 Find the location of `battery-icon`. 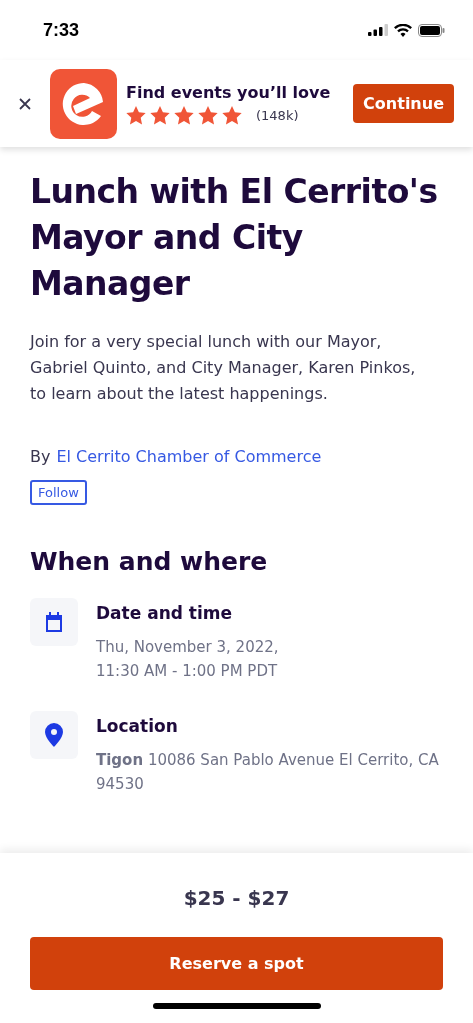

battery-icon is located at coordinates (431, 30).